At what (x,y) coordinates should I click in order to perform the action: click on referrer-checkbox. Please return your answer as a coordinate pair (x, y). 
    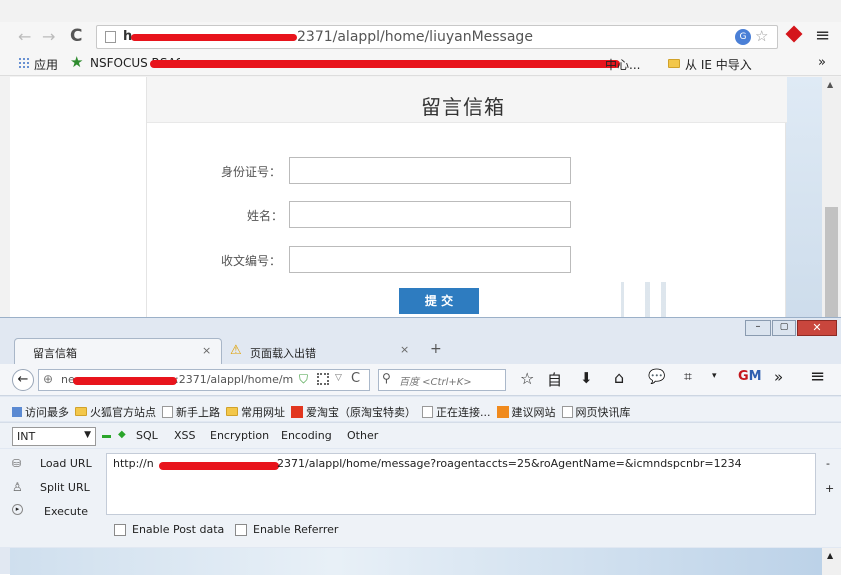
    Looking at the image, I should click on (241, 530).